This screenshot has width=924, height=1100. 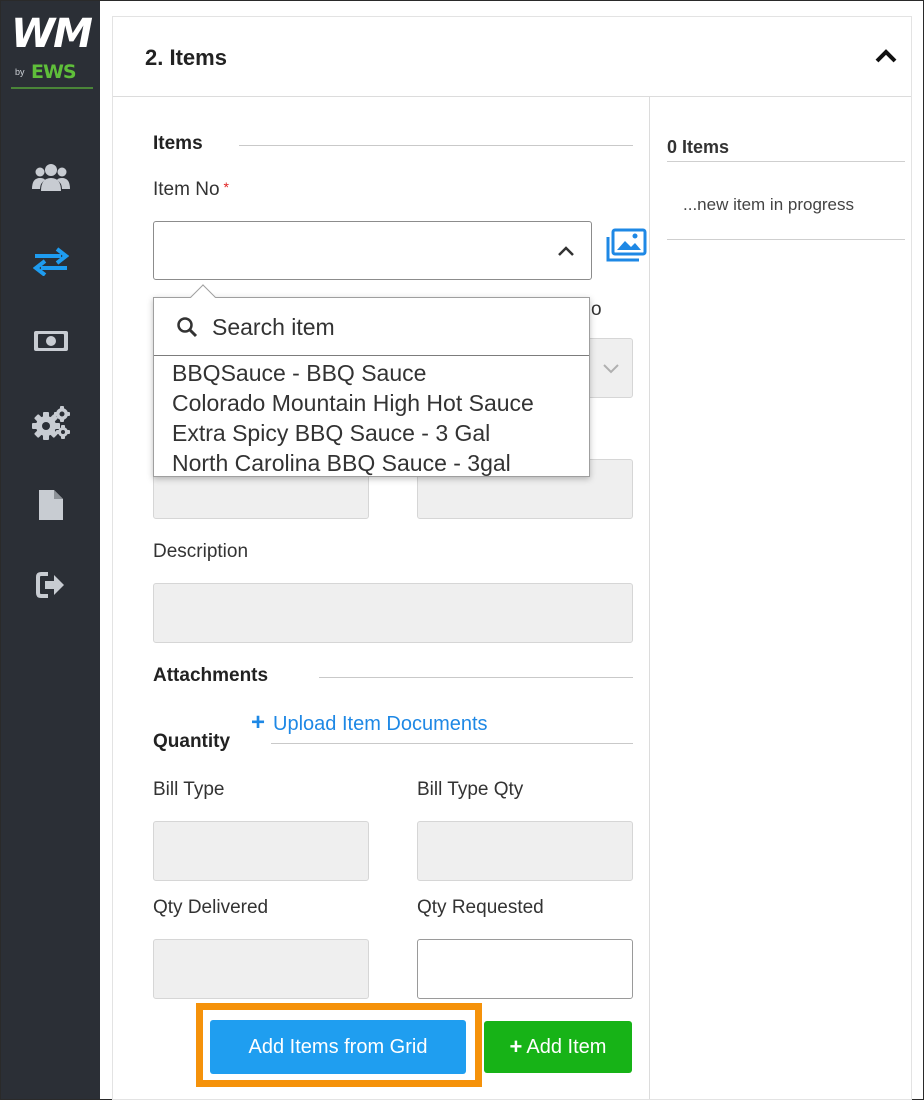 What do you see at coordinates (627, 247) in the screenshot?
I see `image-gallery-icon` at bounding box center [627, 247].